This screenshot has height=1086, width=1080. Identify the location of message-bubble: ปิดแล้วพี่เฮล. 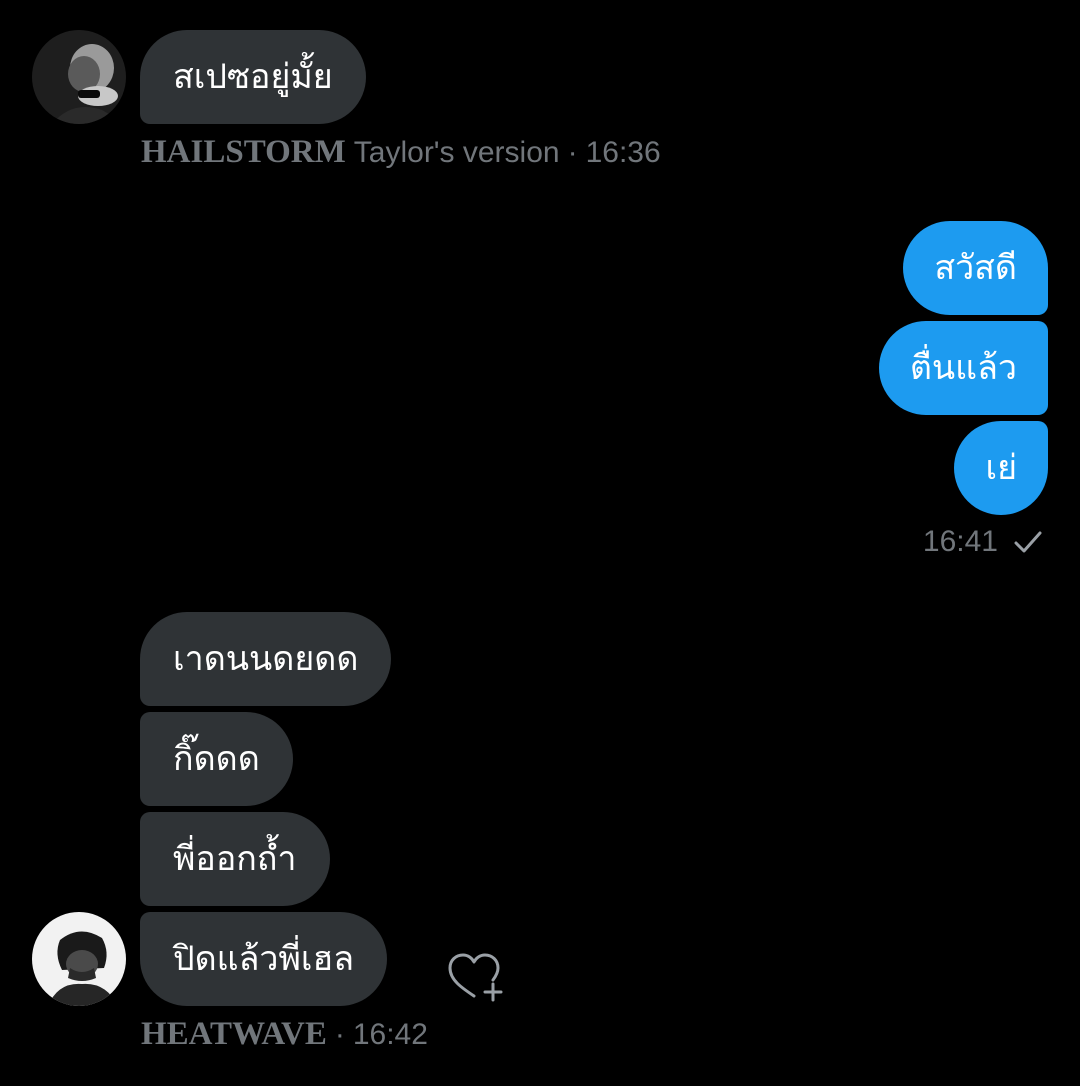
(264, 959).